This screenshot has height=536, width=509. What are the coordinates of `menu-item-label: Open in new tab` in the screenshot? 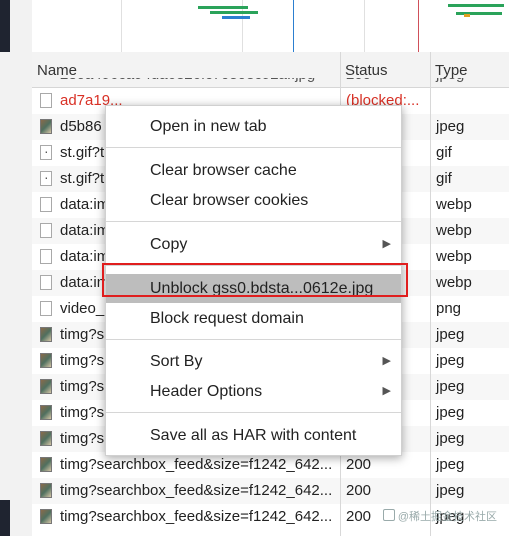 It's located at (208, 126).